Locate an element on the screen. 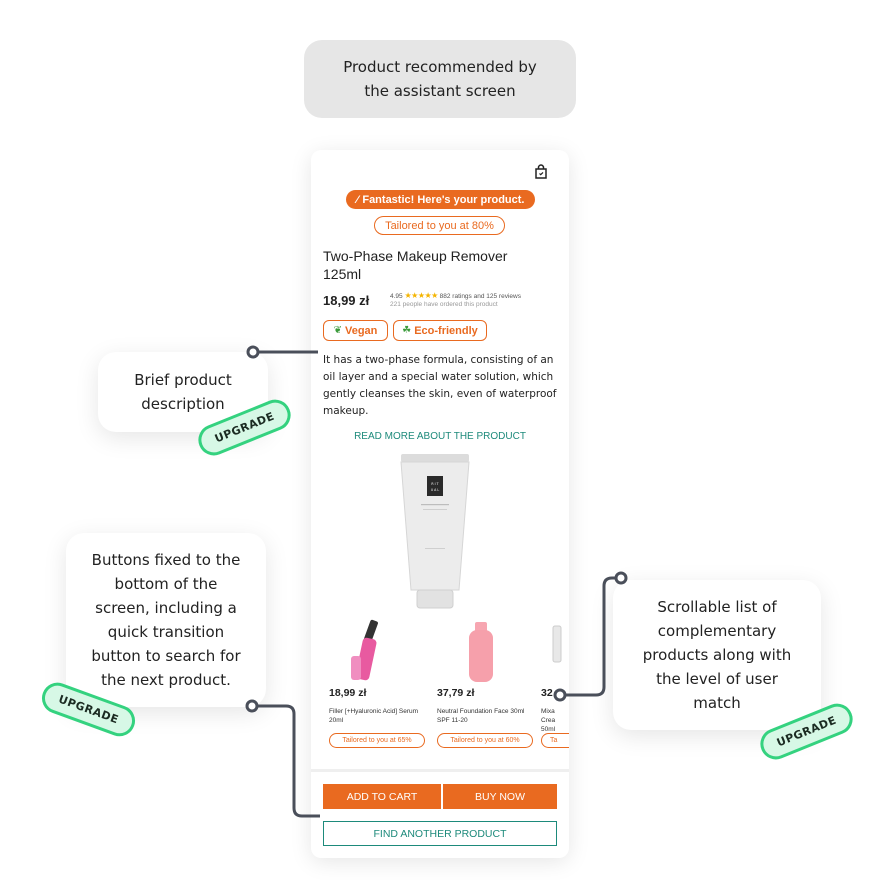 This screenshot has width=880, height=880. connector-list is located at coordinates (590, 636).